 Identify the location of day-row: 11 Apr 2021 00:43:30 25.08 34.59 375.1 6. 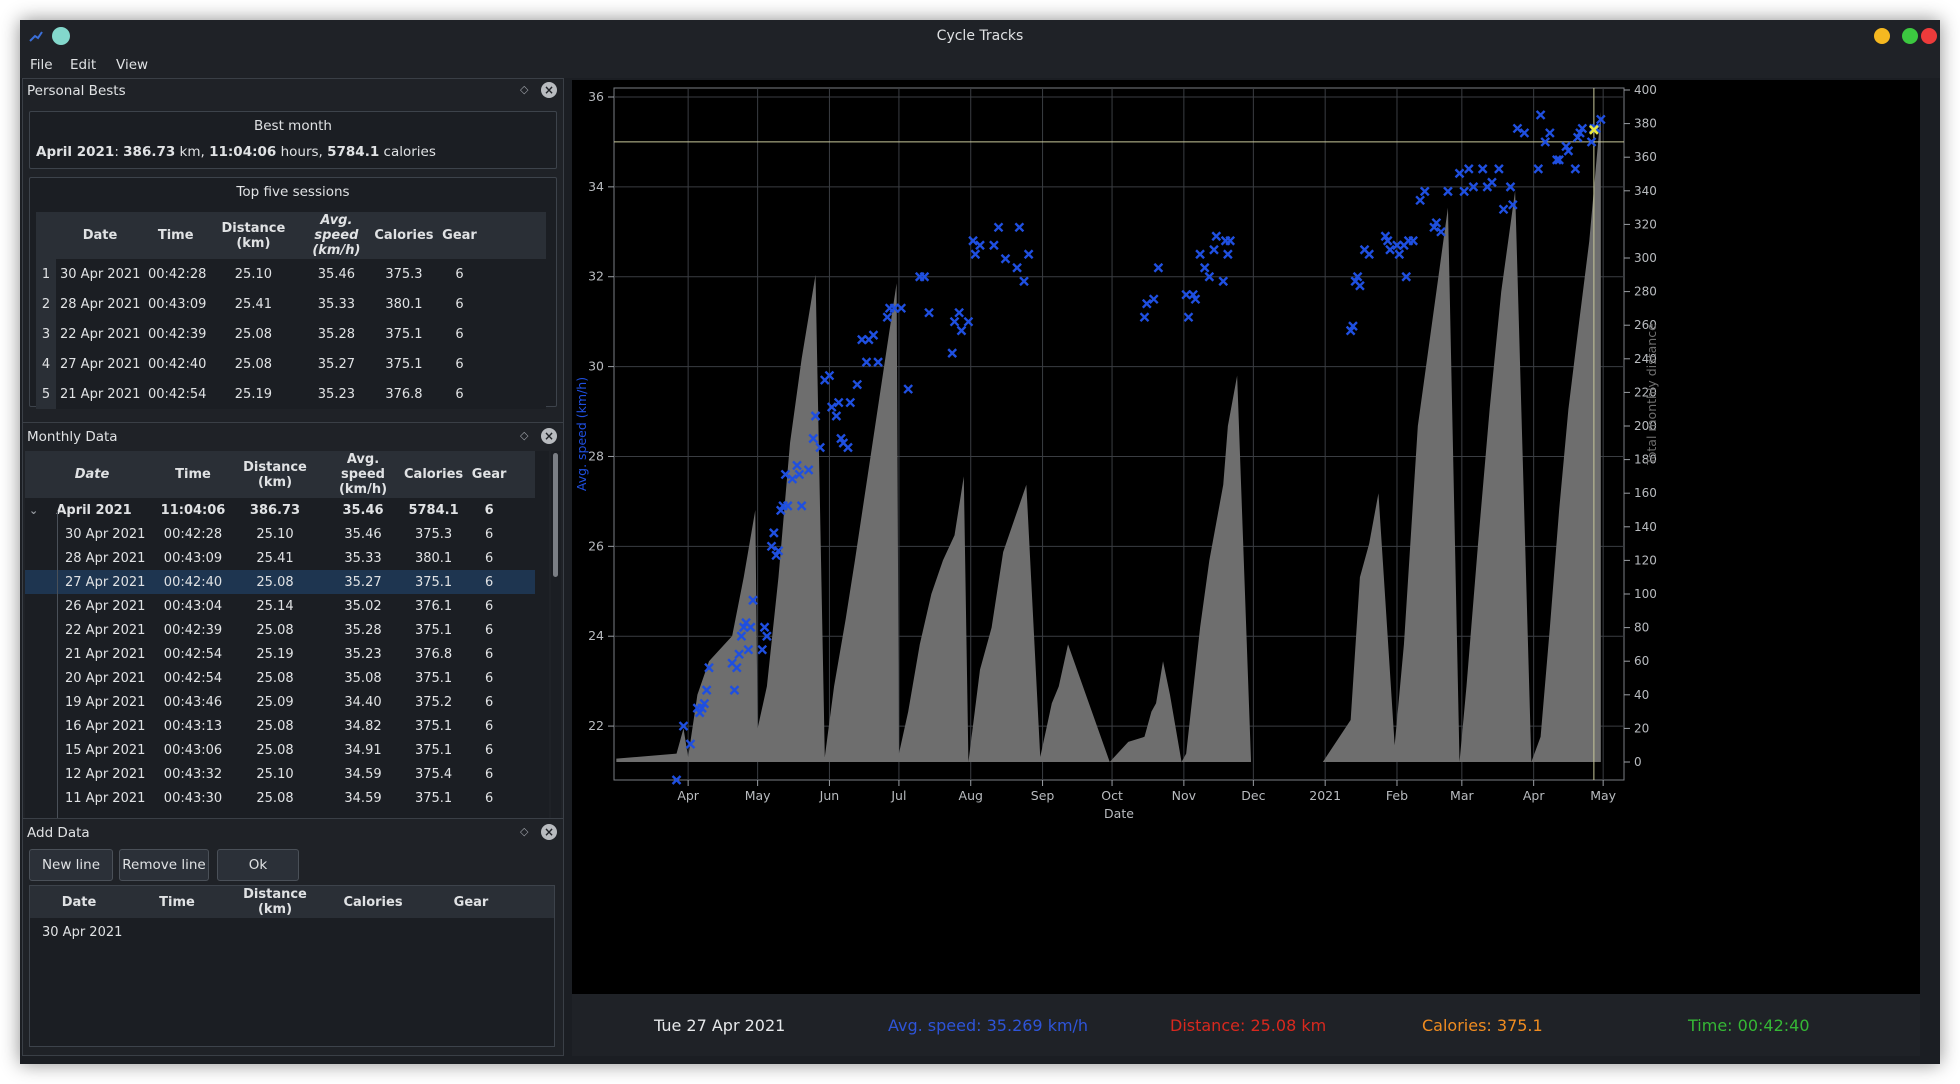
(280, 798).